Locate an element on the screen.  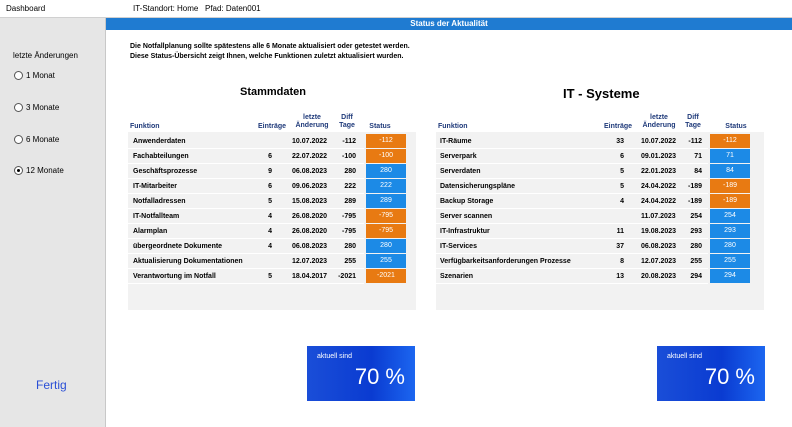
header-letzte-aenderung-it: letzte Änderung is located at coordinates (659, 121).